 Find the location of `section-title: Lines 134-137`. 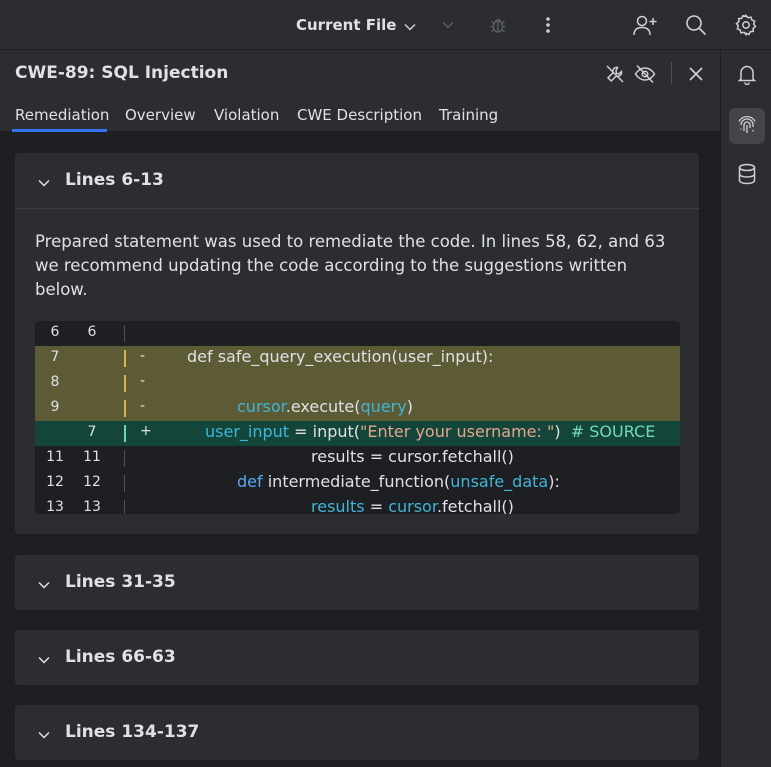

section-title: Lines 134-137 is located at coordinates (132, 732).